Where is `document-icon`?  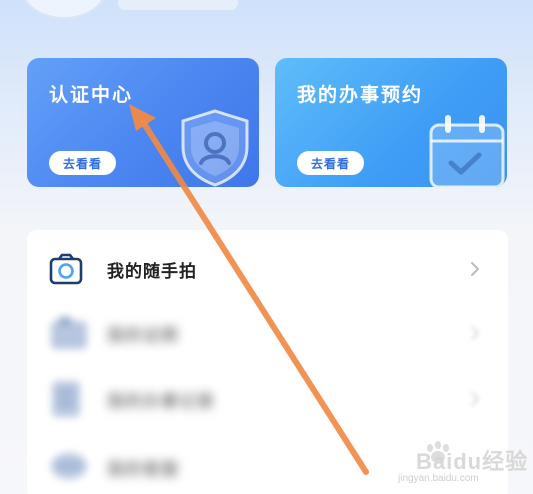 document-icon is located at coordinates (66, 399).